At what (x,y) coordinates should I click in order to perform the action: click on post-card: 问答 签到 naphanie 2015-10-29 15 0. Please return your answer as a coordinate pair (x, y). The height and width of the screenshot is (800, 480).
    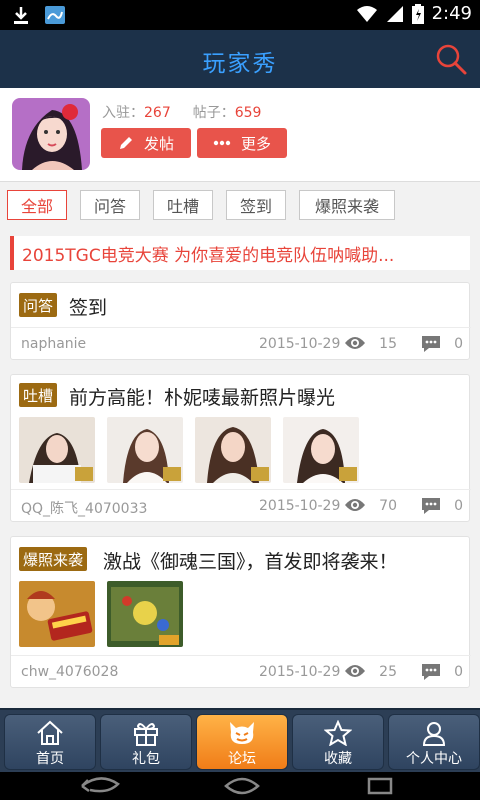
    Looking at the image, I should click on (240, 321).